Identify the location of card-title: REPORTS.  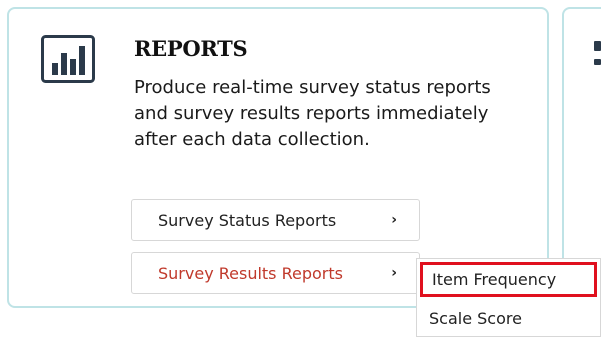
(191, 48).